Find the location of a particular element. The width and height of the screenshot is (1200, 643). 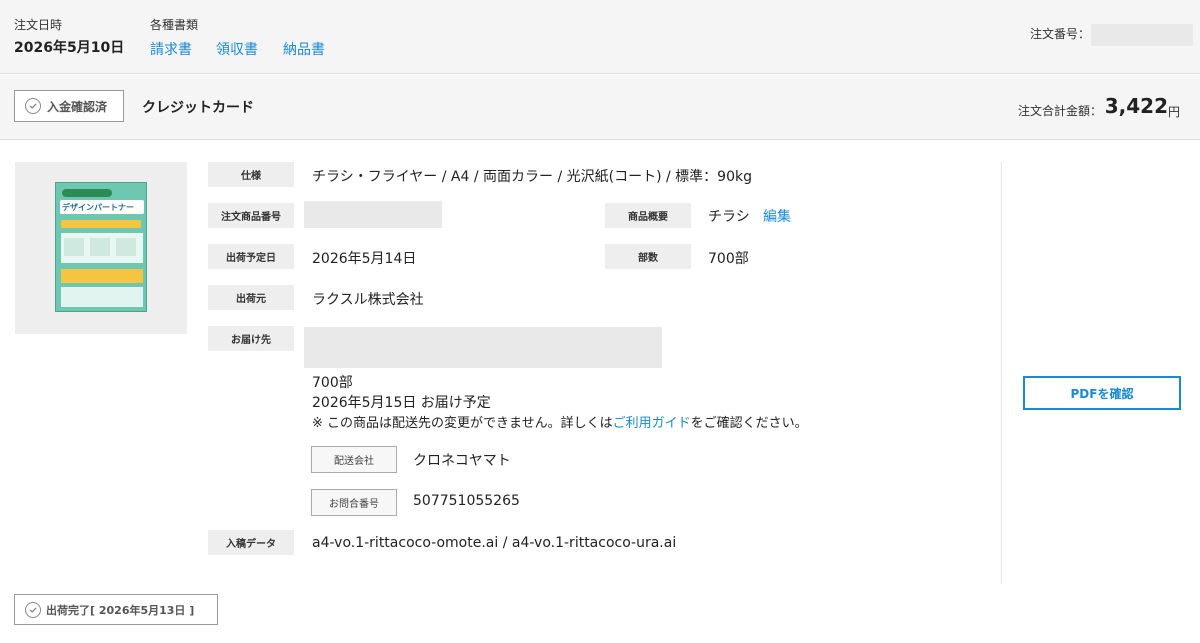

shipper-label: 出荷元 is located at coordinates (251, 297).